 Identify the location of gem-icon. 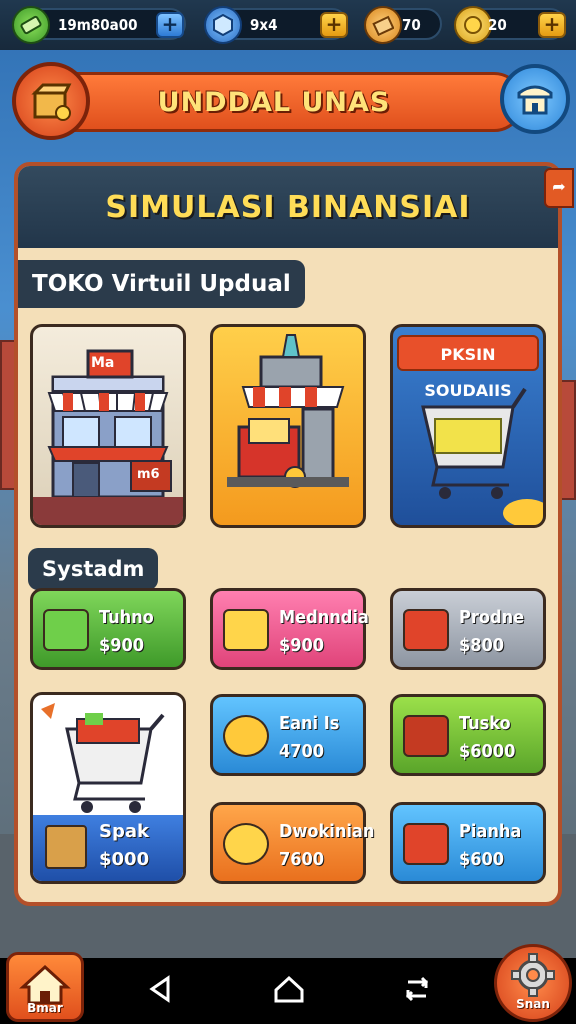
(223, 25).